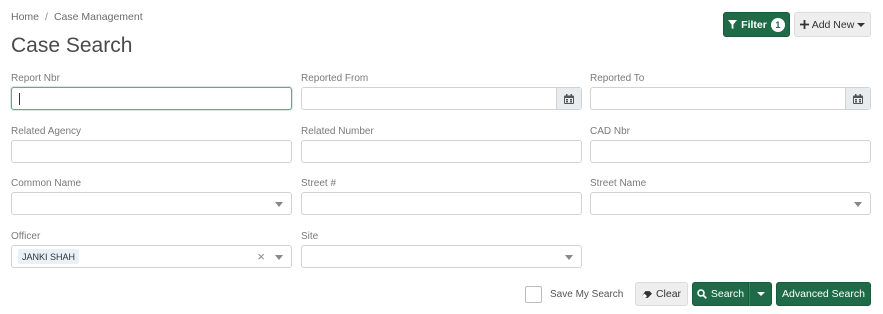 The height and width of the screenshot is (314, 883). What do you see at coordinates (46, 131) in the screenshot?
I see `related-agency-label: Related Agency` at bounding box center [46, 131].